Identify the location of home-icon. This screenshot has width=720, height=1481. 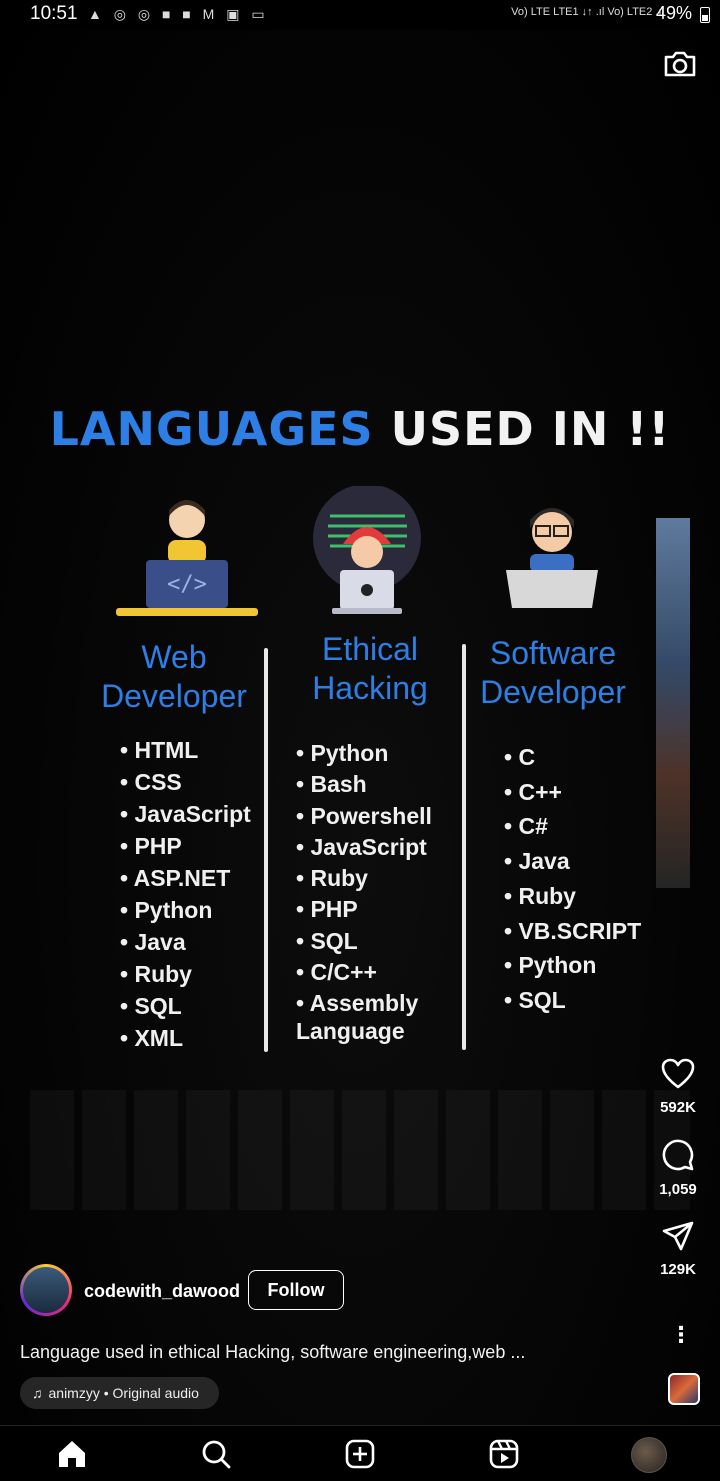
(72, 1454).